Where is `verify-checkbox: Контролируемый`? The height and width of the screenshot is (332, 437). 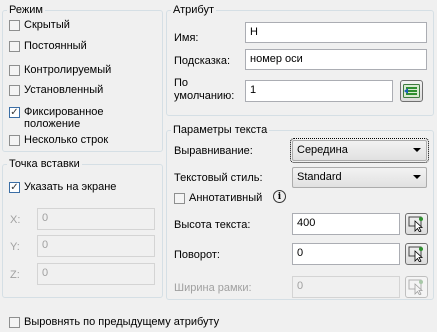 verify-checkbox: Контролируемый is located at coordinates (60, 70).